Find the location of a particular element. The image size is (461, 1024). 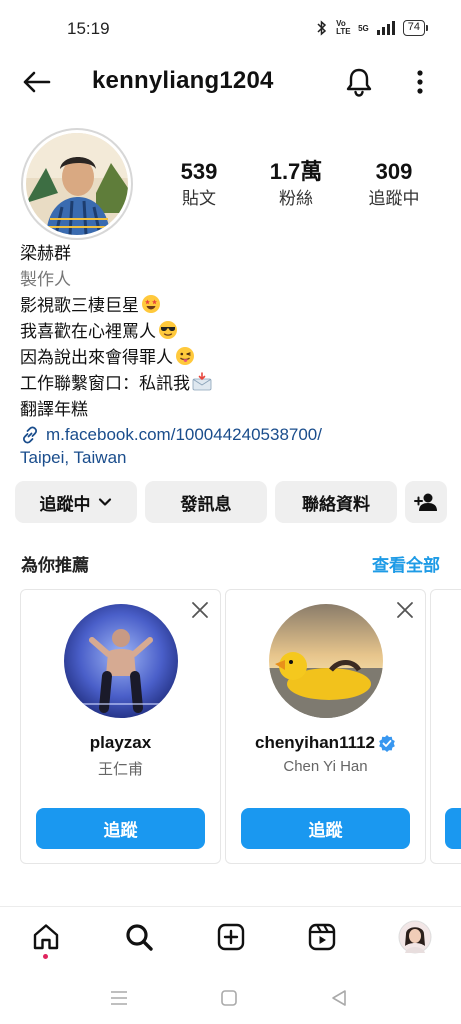

profile-avatar is located at coordinates (77, 184).